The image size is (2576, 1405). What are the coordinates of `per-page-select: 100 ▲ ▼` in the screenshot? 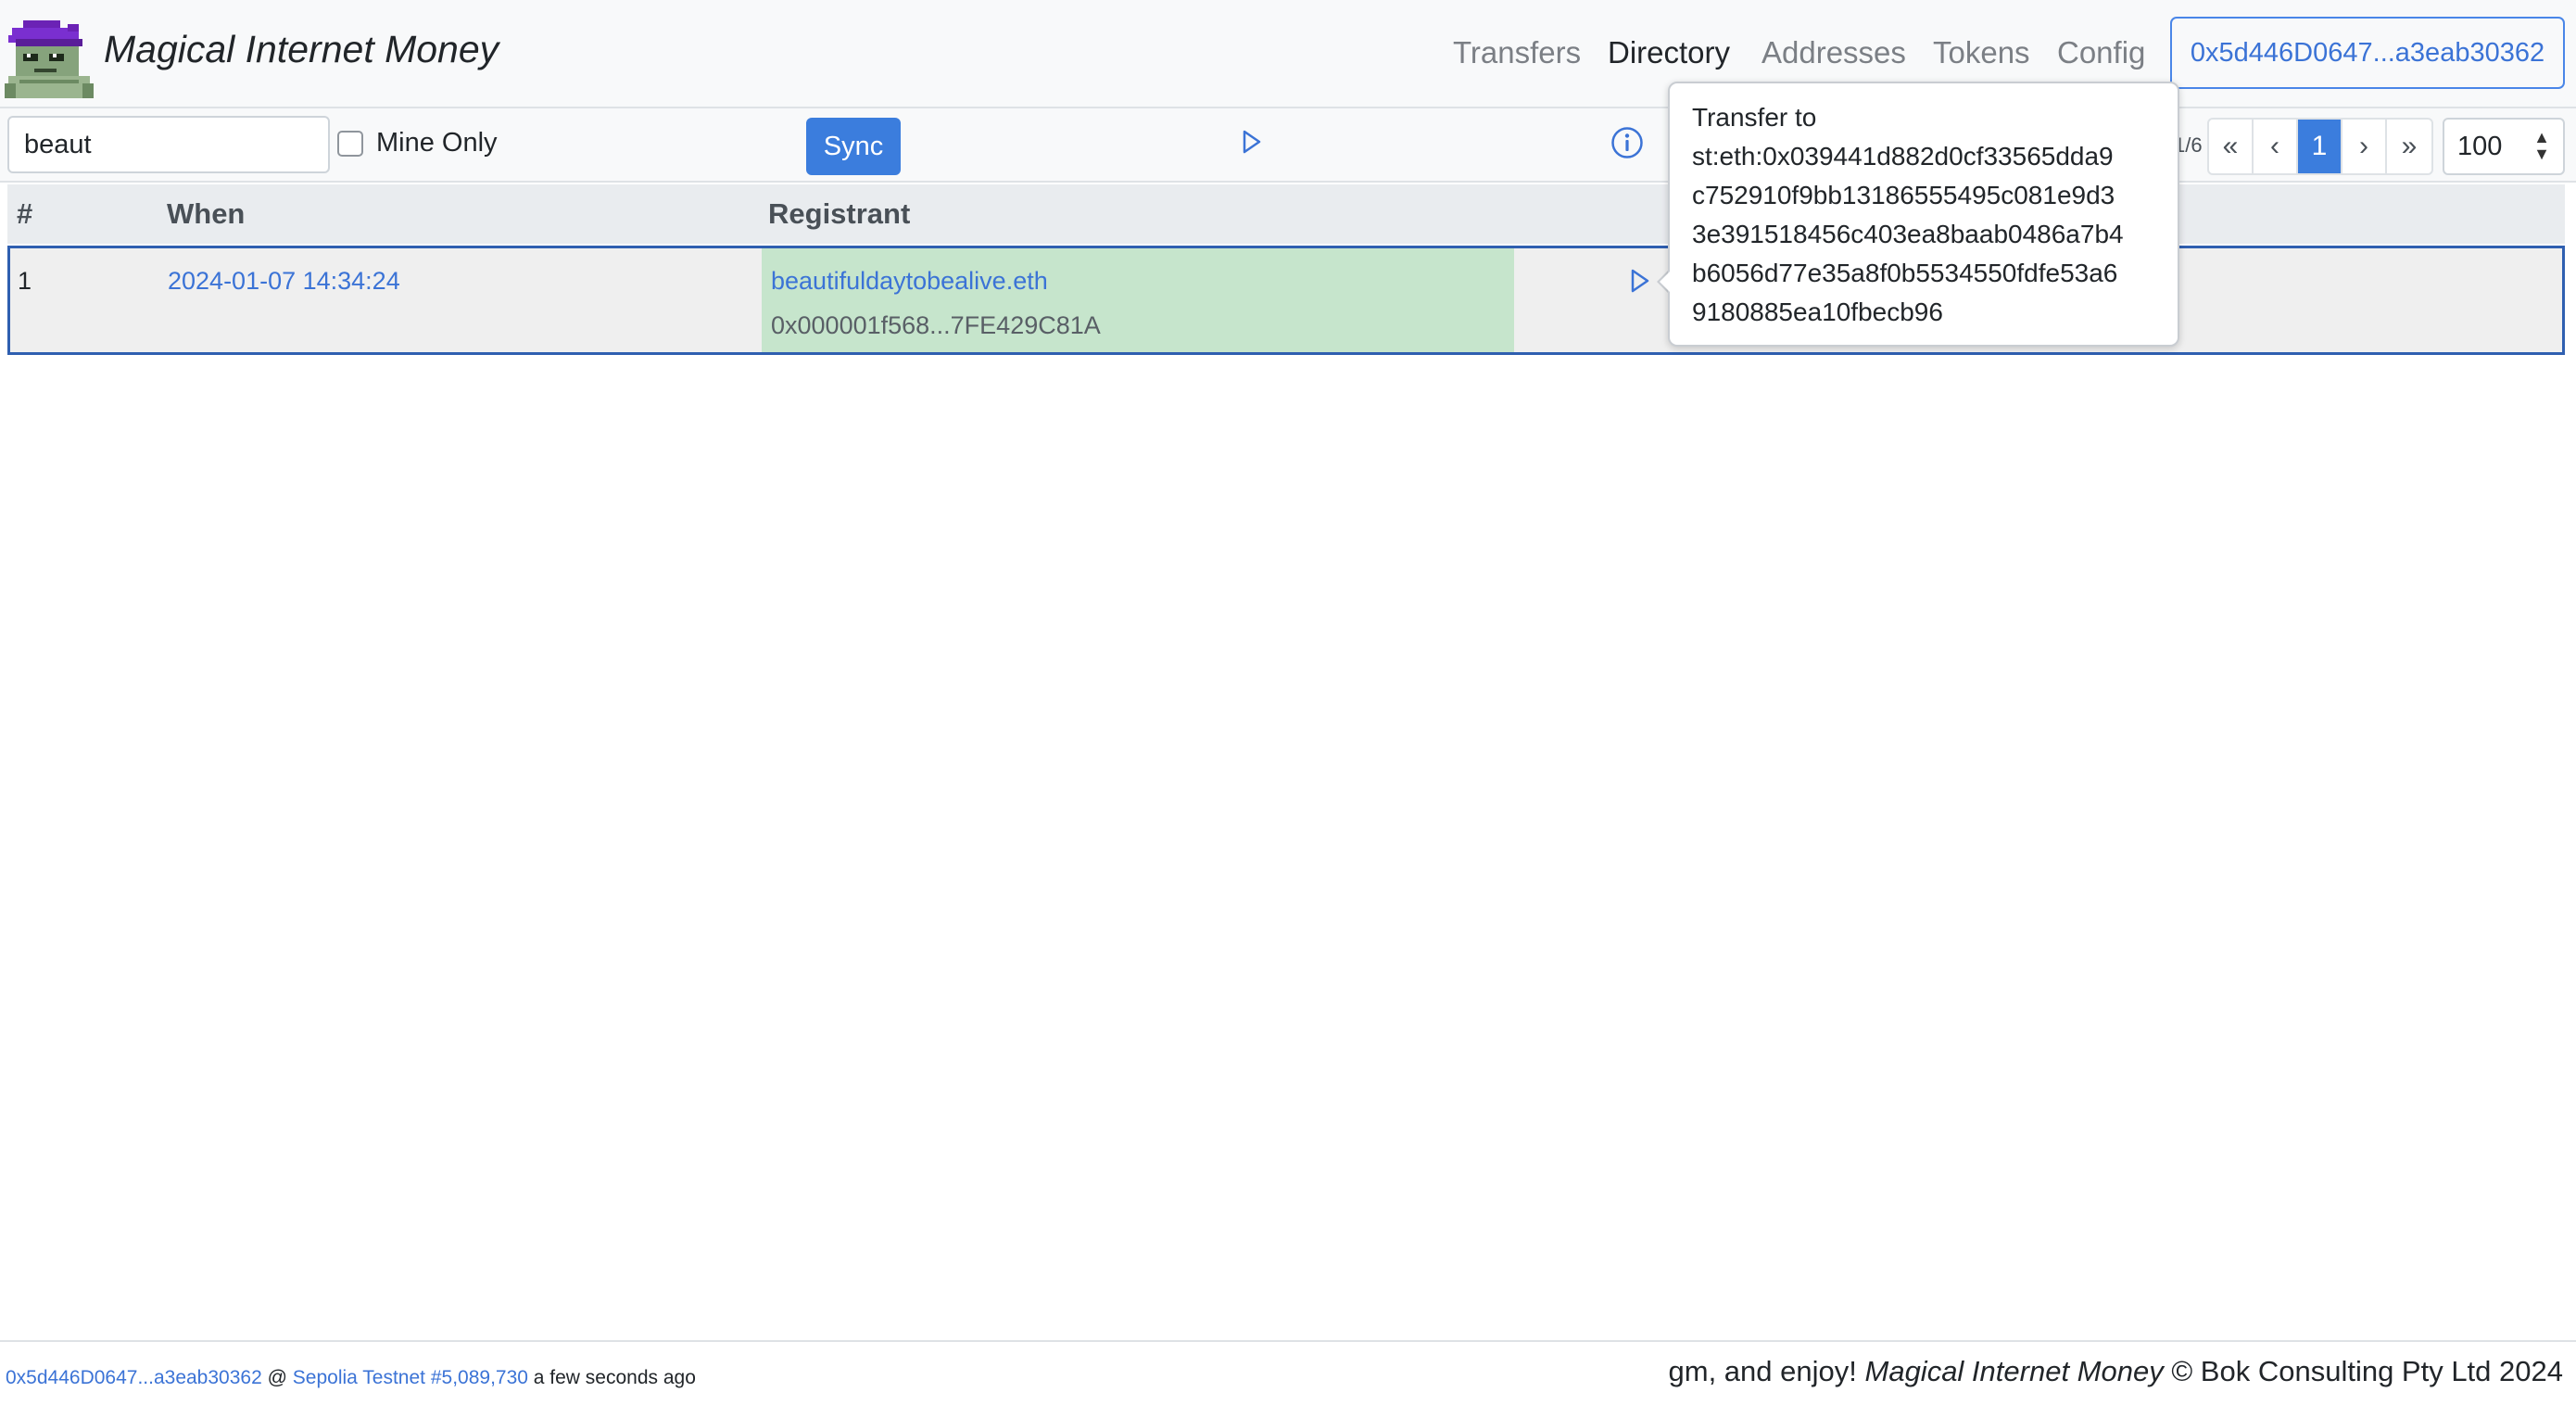 It's located at (2504, 146).